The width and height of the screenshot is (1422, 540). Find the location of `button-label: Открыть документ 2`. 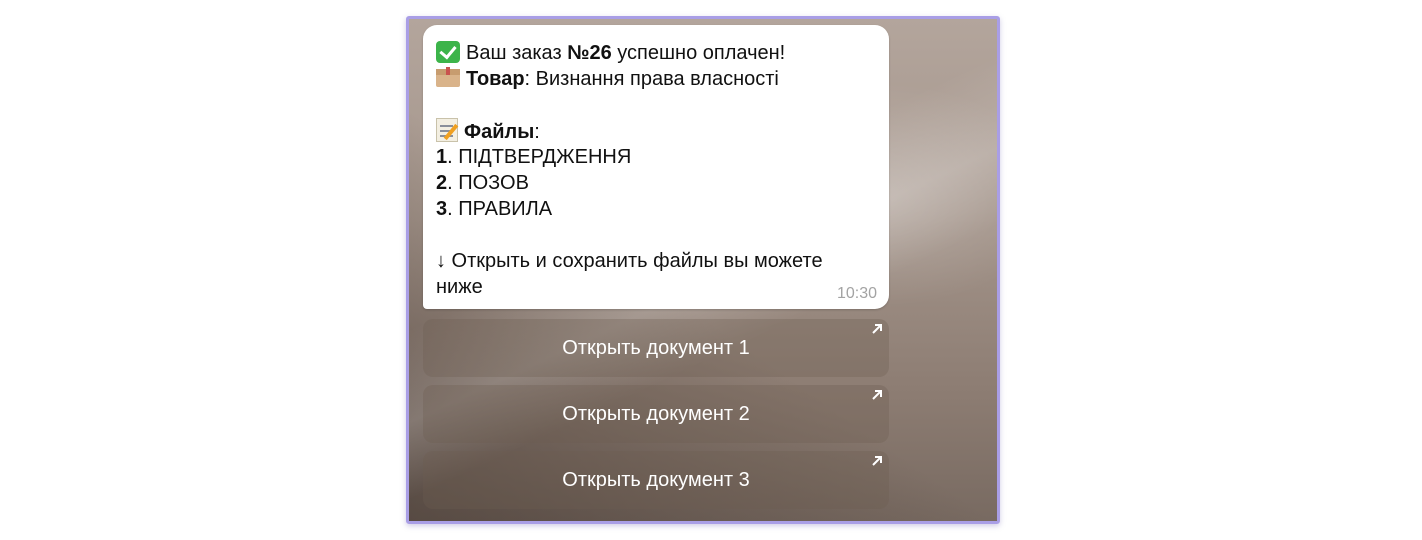

button-label: Открыть документ 2 is located at coordinates (656, 413).